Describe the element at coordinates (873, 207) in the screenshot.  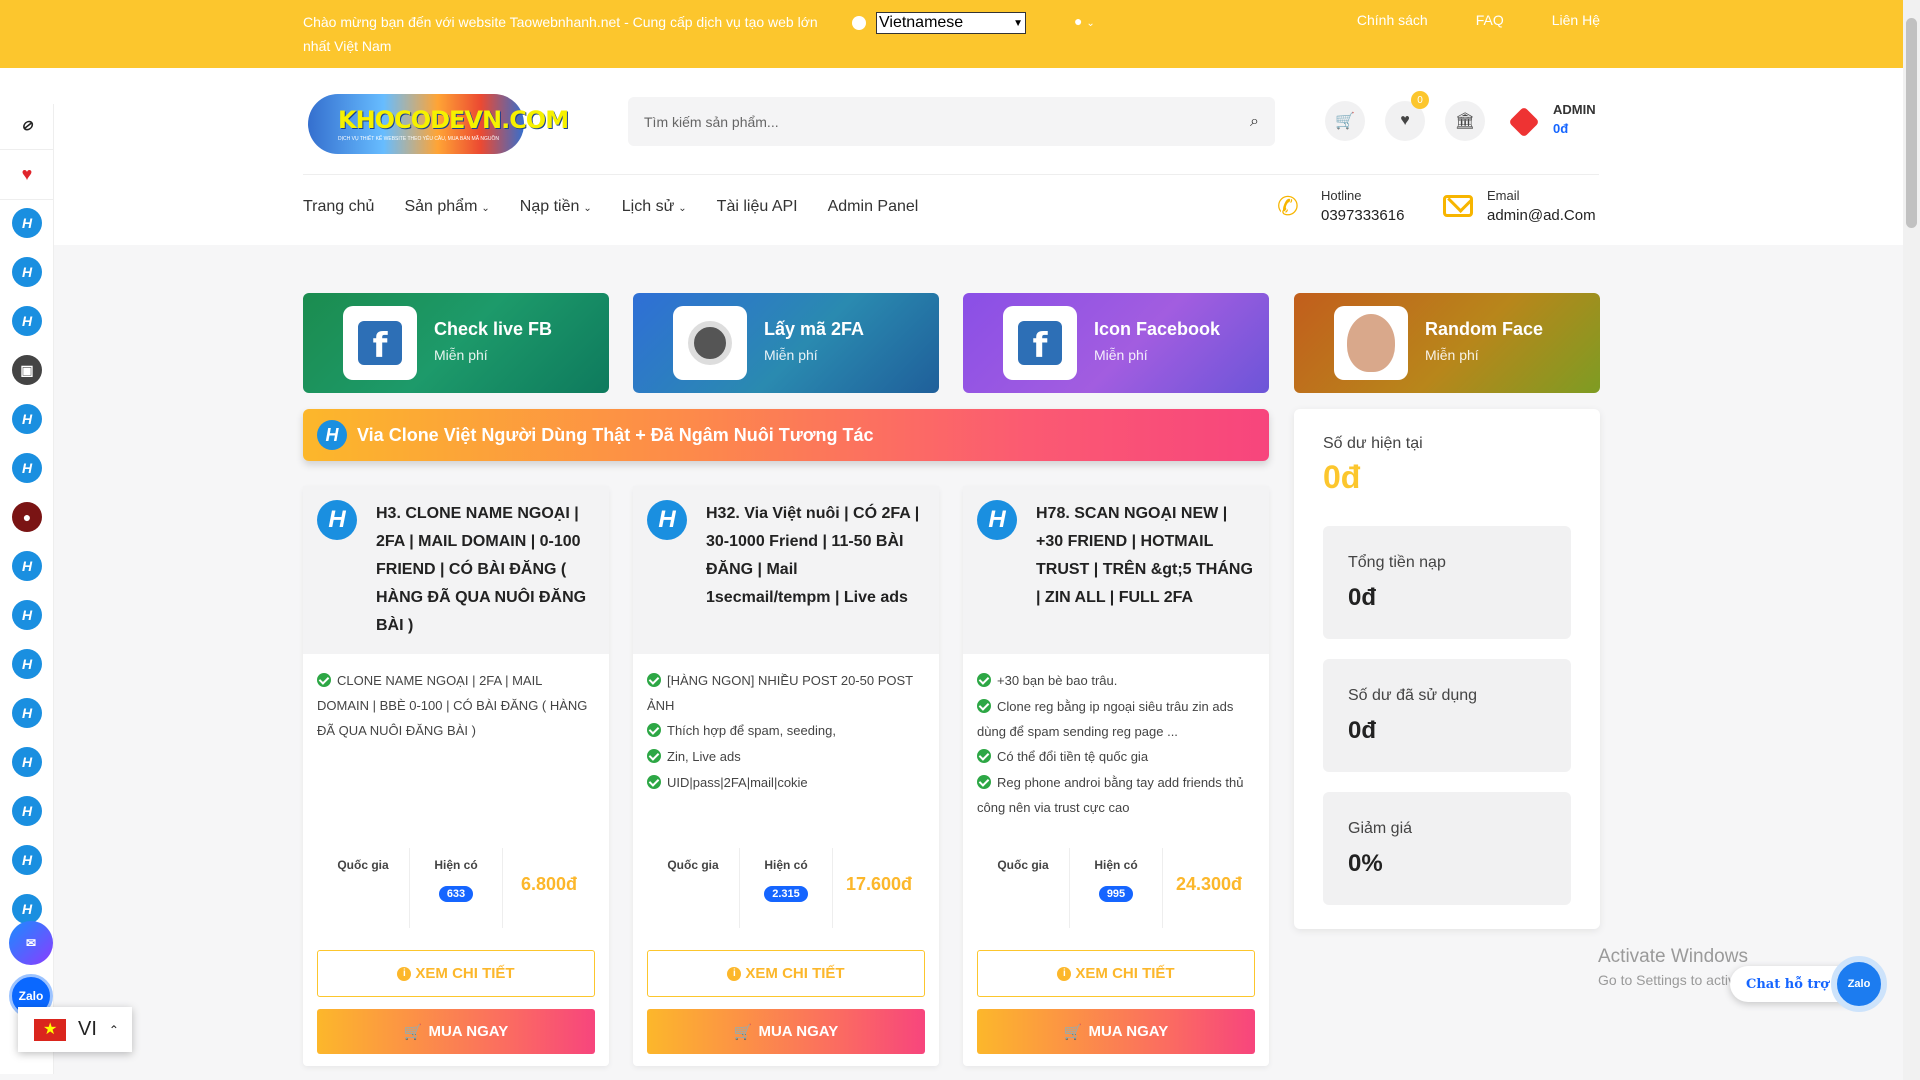
I see `nav-admin-panel: Admin Panel` at that location.